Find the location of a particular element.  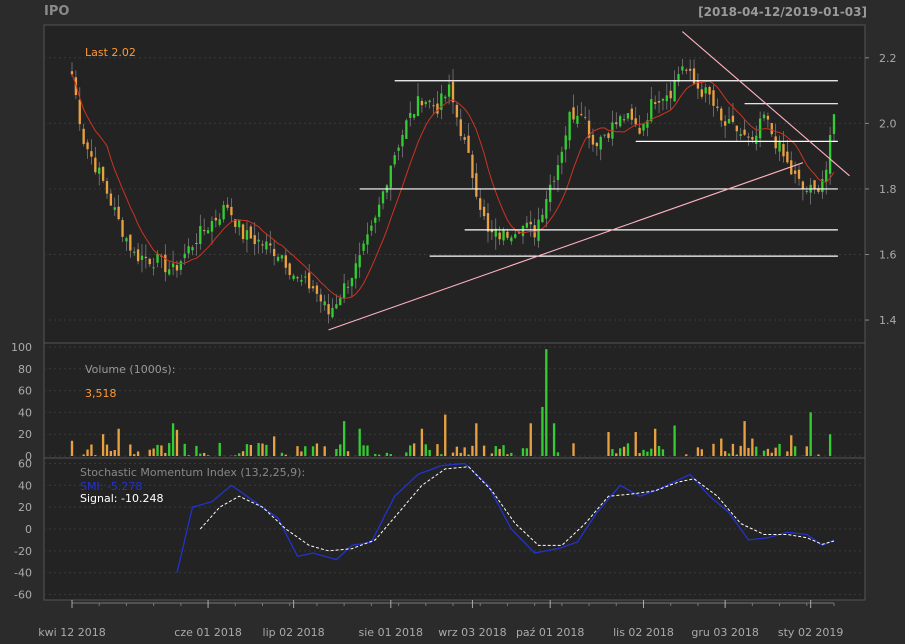

x-axis-tick-label: kwi 12 2018 is located at coordinates (71, 632).